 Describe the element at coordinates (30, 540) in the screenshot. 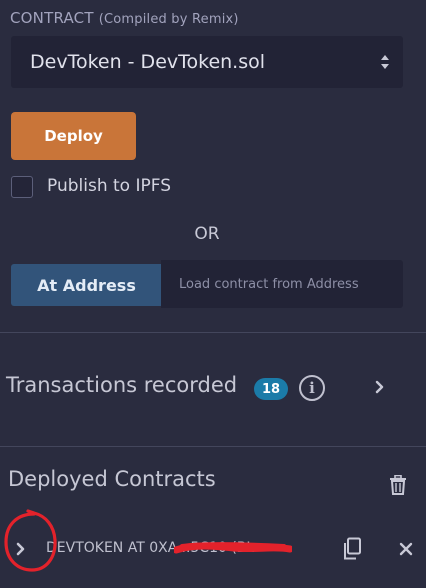

I see `red-annotation-circle` at that location.